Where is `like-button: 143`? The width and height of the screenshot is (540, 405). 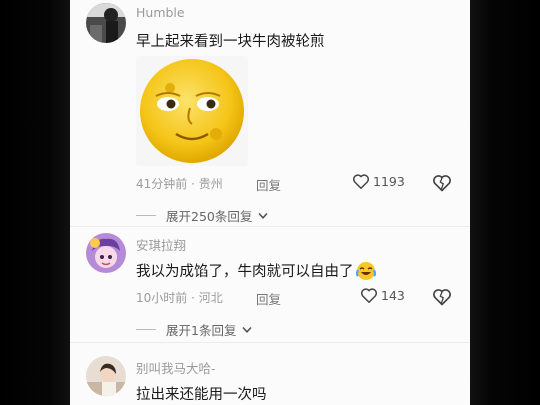 like-button: 143 is located at coordinates (382, 295).